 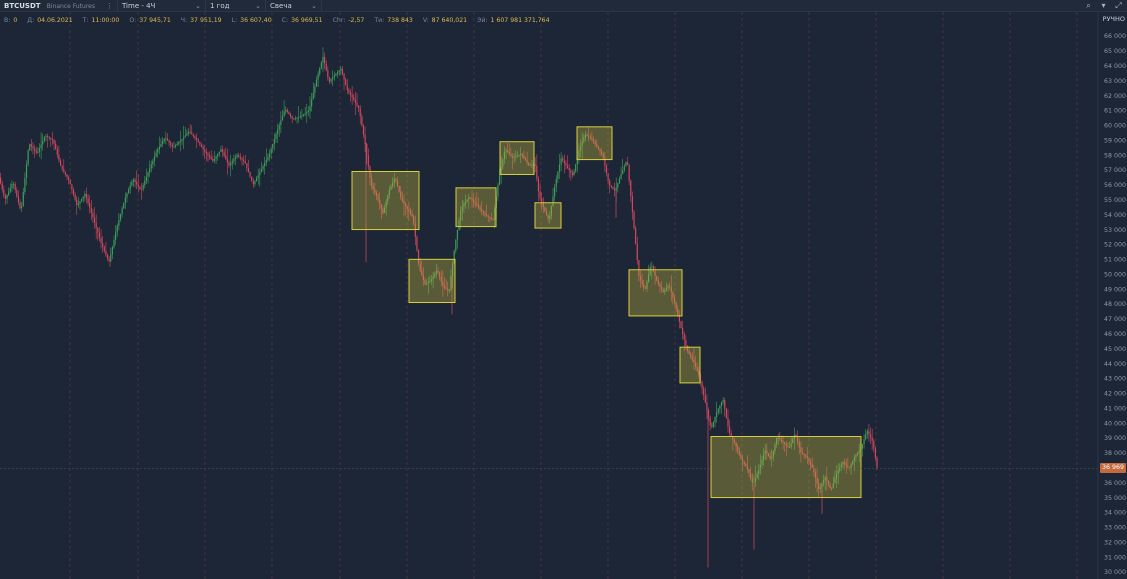 What do you see at coordinates (1103, 5) in the screenshot?
I see `pin-icon: ▾` at bounding box center [1103, 5].